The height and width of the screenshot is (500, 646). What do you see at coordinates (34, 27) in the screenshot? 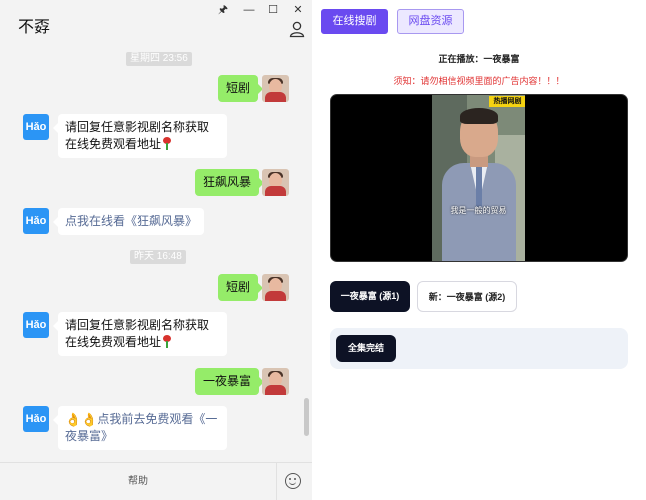
I see `chat-title: 不孬` at bounding box center [34, 27].